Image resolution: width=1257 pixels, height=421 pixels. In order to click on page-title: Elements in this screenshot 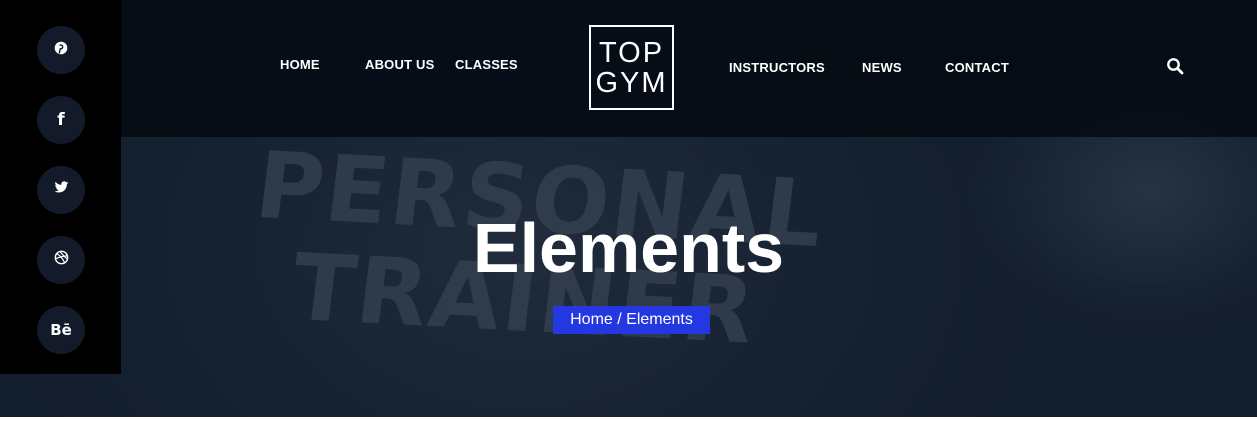, I will do `click(628, 248)`.